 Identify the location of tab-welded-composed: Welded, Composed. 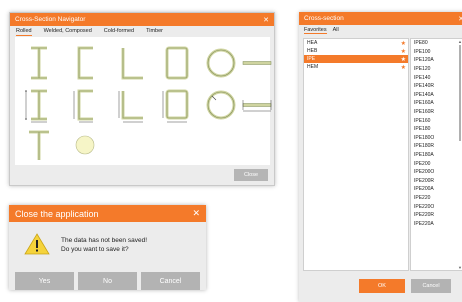
(68, 32).